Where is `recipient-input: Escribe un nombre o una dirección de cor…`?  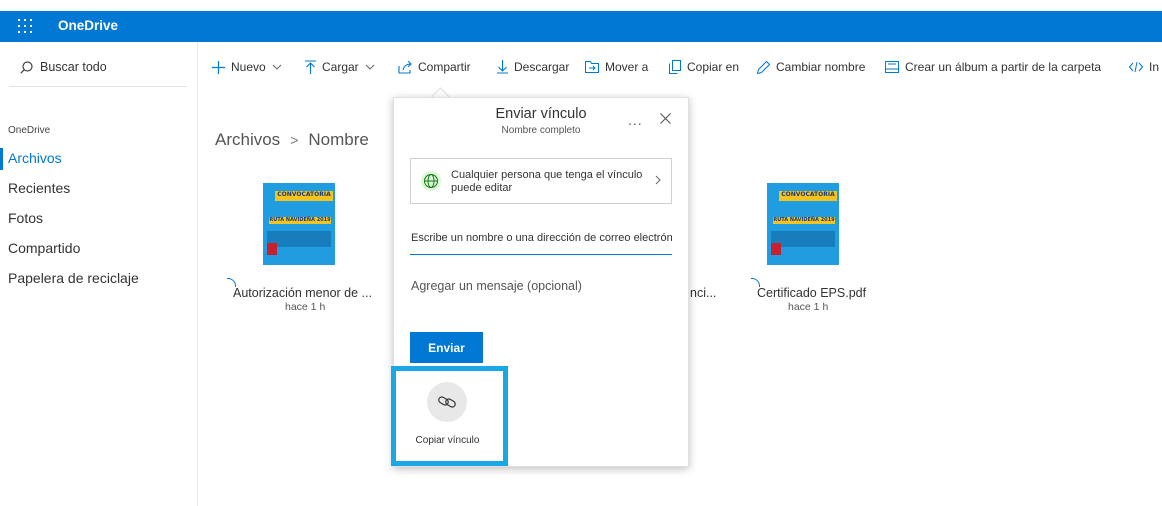
recipient-input: Escribe un nombre o una dirección de cor… is located at coordinates (541, 238).